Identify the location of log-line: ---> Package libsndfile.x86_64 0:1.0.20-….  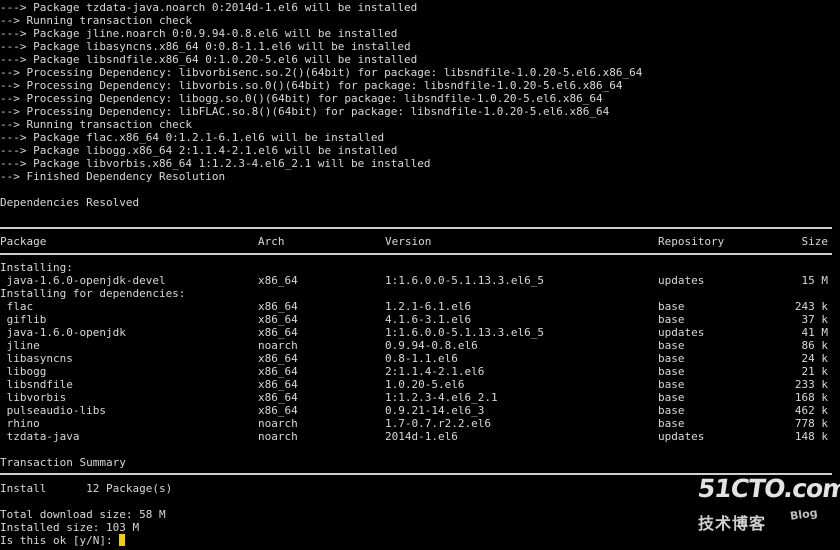
(209, 59).